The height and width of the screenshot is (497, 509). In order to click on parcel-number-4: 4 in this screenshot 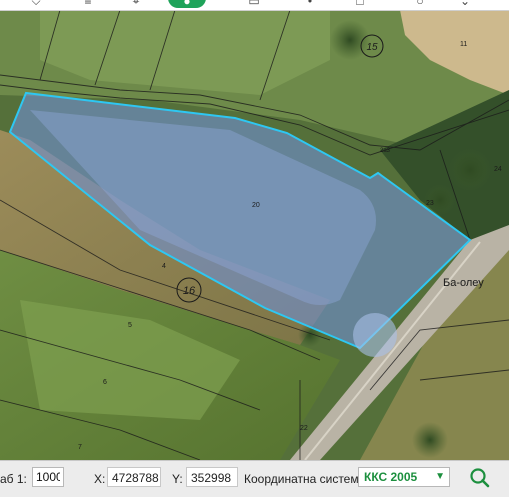, I will do `click(164, 266)`.